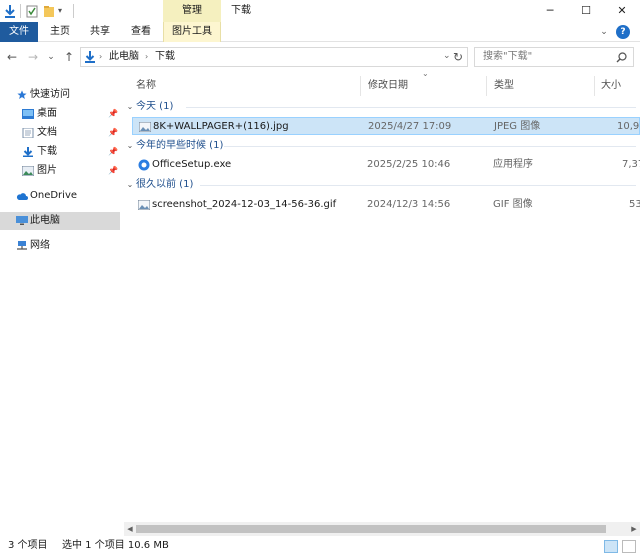  Describe the element at coordinates (60, 152) in the screenshot. I see `sidebar-item-downloads: 下载 📌` at that location.